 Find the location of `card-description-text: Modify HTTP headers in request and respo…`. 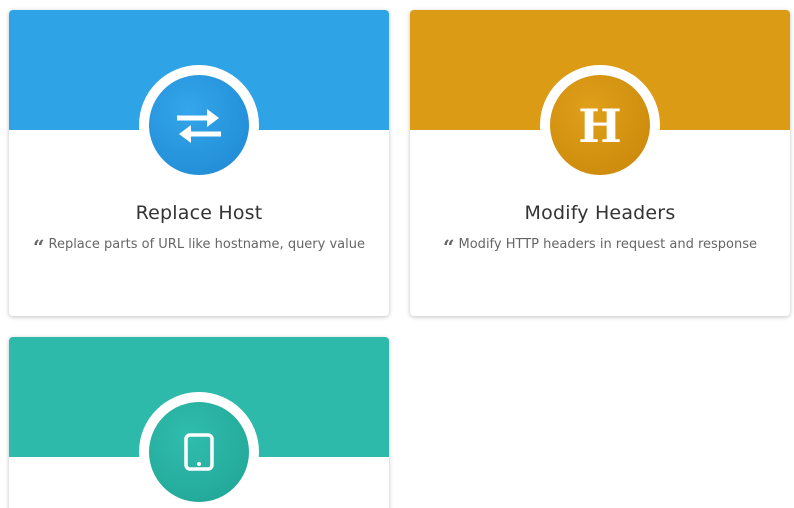

card-description-text: Modify HTTP headers in request and respo… is located at coordinates (607, 244).